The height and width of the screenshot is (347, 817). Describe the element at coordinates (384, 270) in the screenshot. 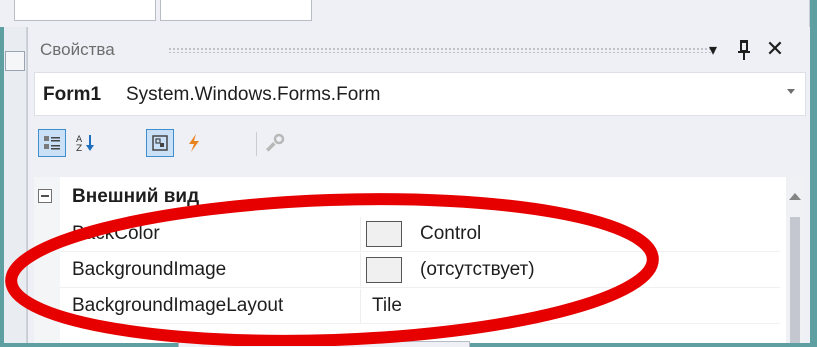

I see `image-swatch` at that location.